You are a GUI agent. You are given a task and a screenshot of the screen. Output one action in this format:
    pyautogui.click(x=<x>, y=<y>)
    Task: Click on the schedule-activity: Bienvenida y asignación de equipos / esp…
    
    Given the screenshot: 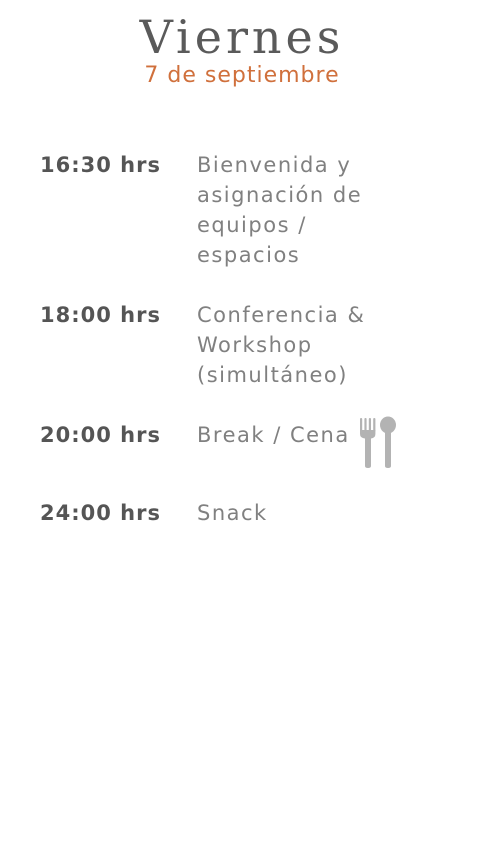 What is the action you would take?
    pyautogui.click(x=280, y=210)
    